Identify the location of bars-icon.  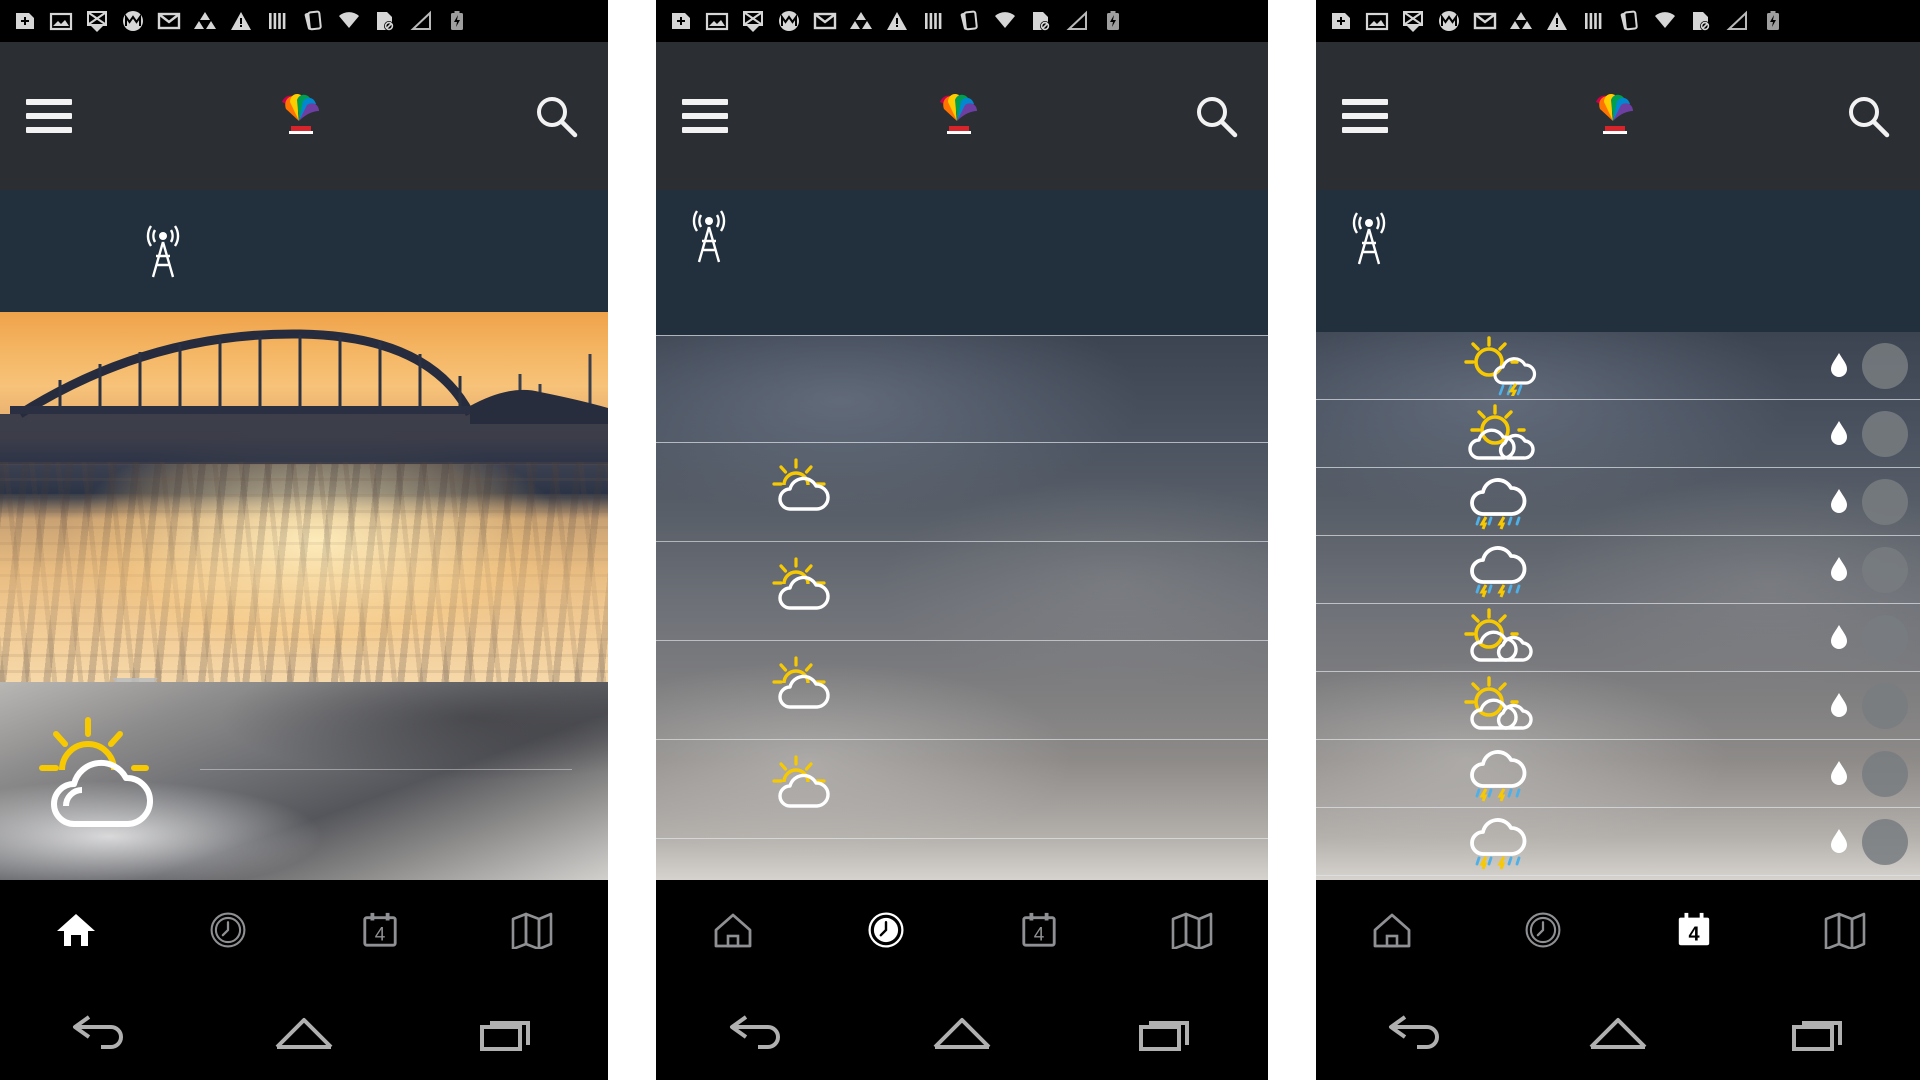
(933, 21).